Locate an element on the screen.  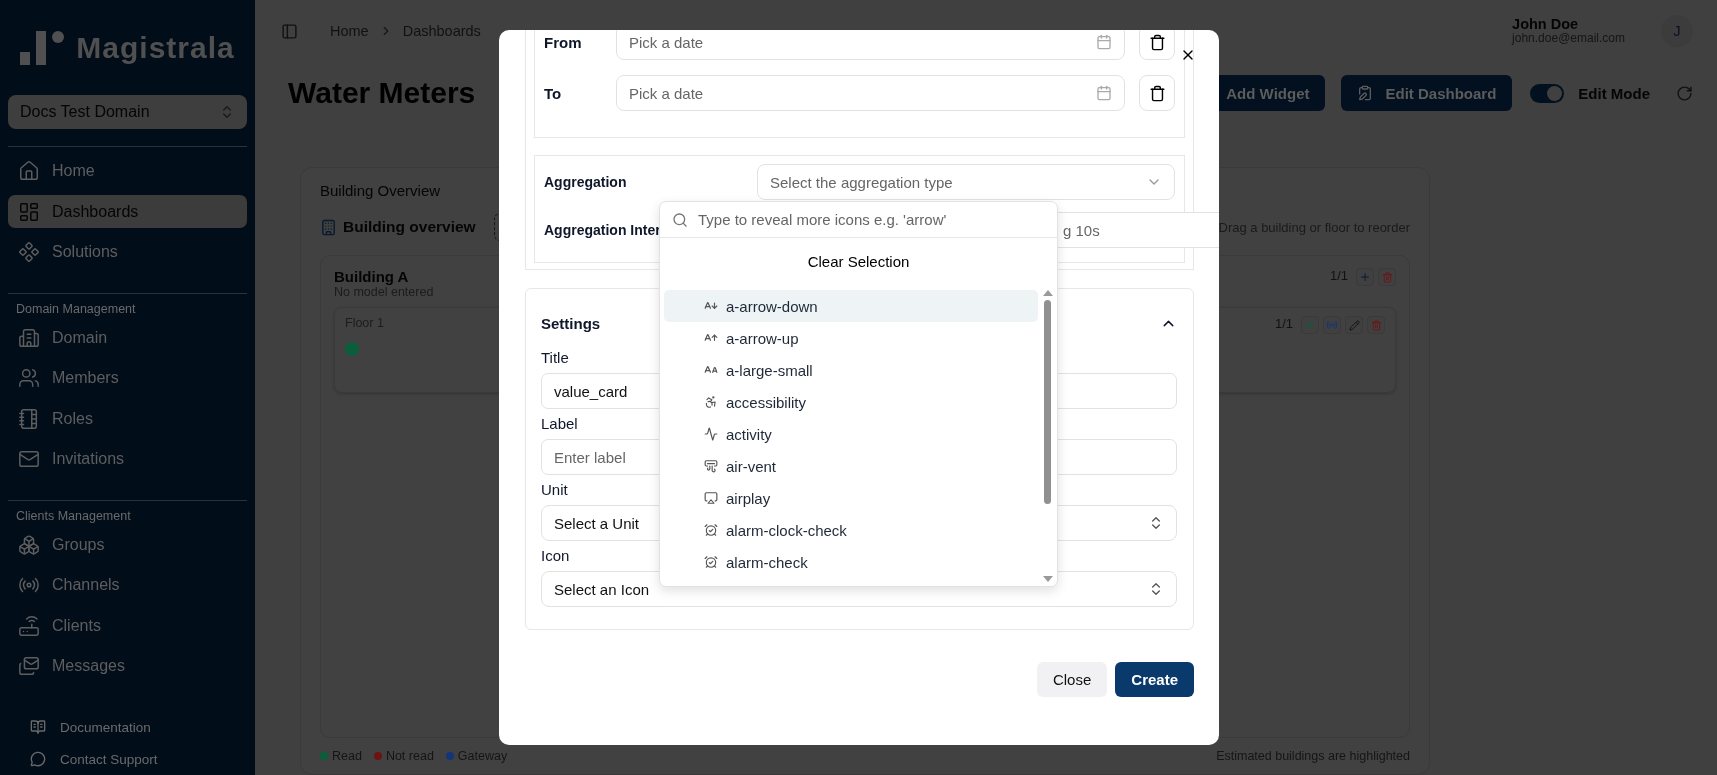
nav-item: Groups is located at coordinates (127, 545).